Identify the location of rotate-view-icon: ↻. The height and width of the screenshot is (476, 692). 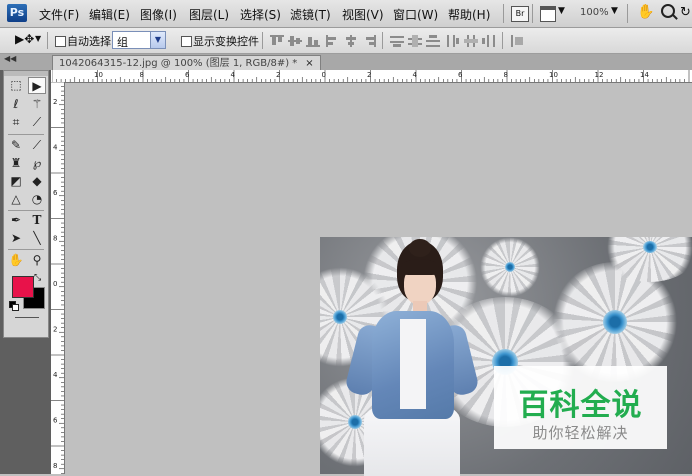
(685, 12).